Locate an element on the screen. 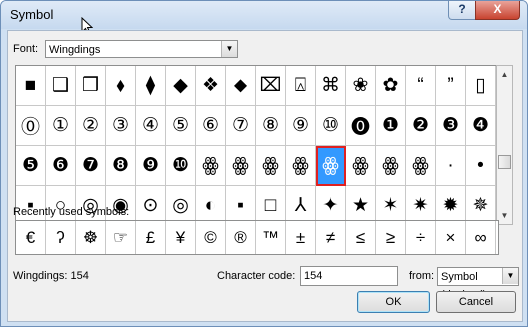 Image resolution: width=528 pixels, height=327 pixels. symbol-grid-scrollbar: ▲ ▼ is located at coordinates (504, 145).